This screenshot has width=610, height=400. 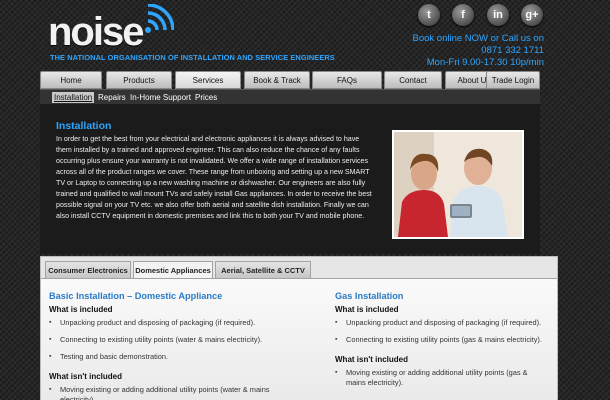 I want to click on twitter-icon: t, so click(x=429, y=15).